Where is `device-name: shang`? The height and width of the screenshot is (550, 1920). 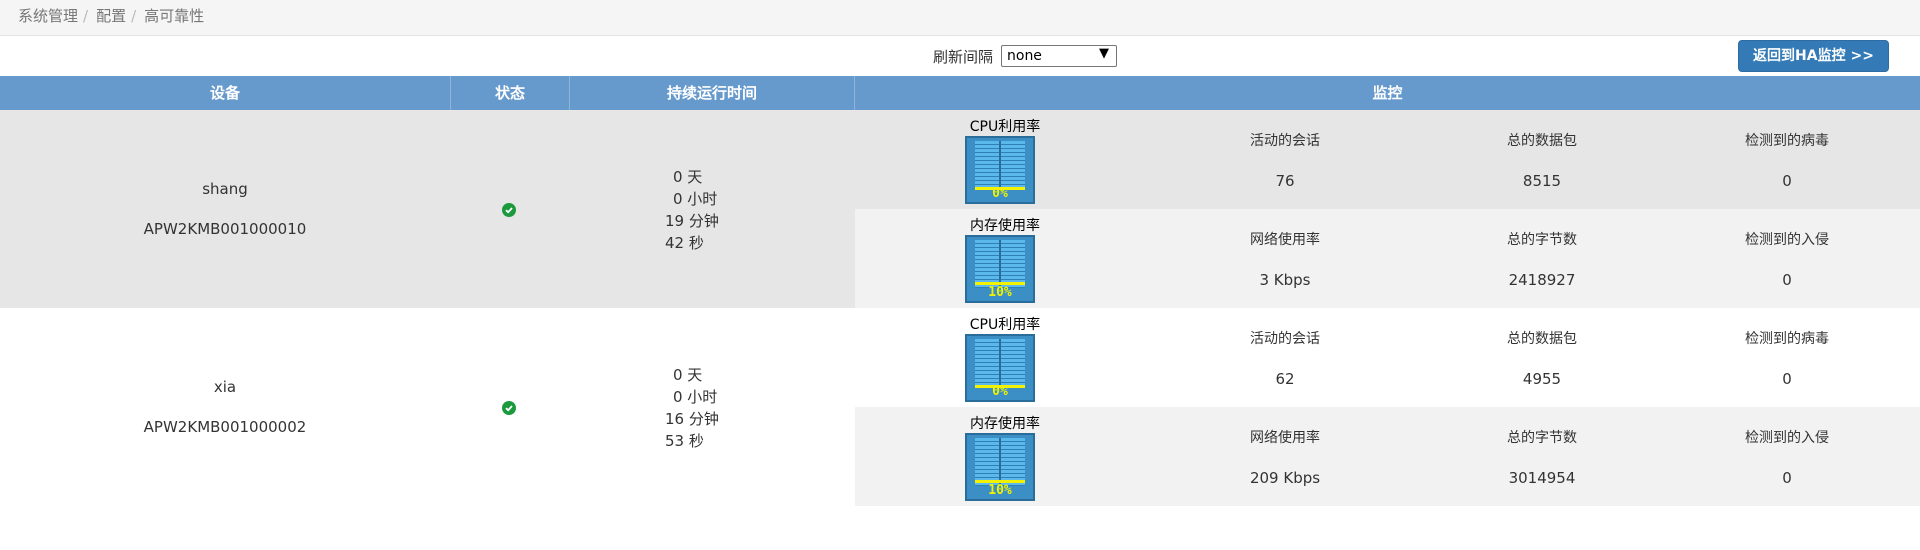
device-name: shang is located at coordinates (225, 189).